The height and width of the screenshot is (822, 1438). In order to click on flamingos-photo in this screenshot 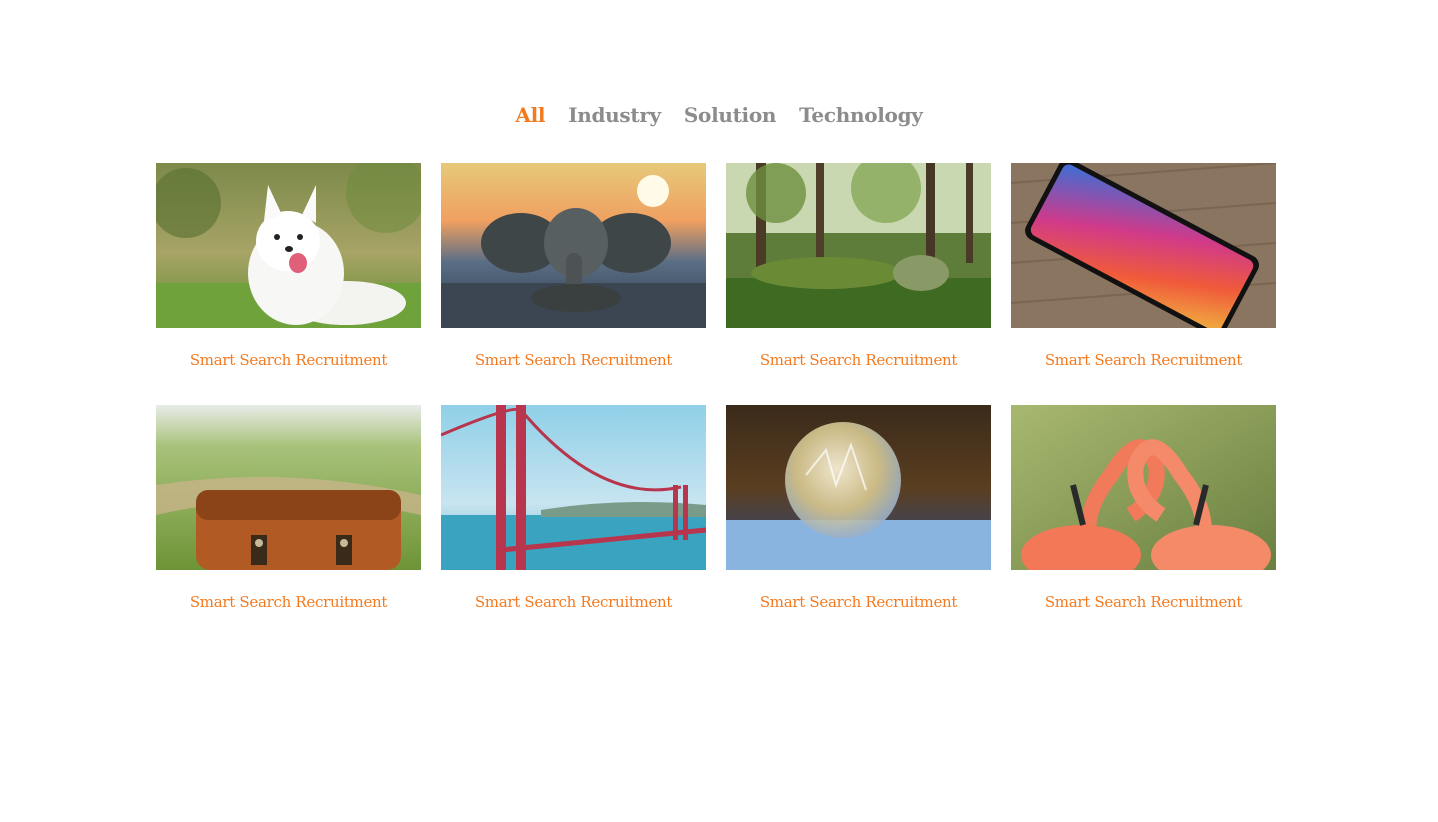, I will do `click(1143, 487)`.